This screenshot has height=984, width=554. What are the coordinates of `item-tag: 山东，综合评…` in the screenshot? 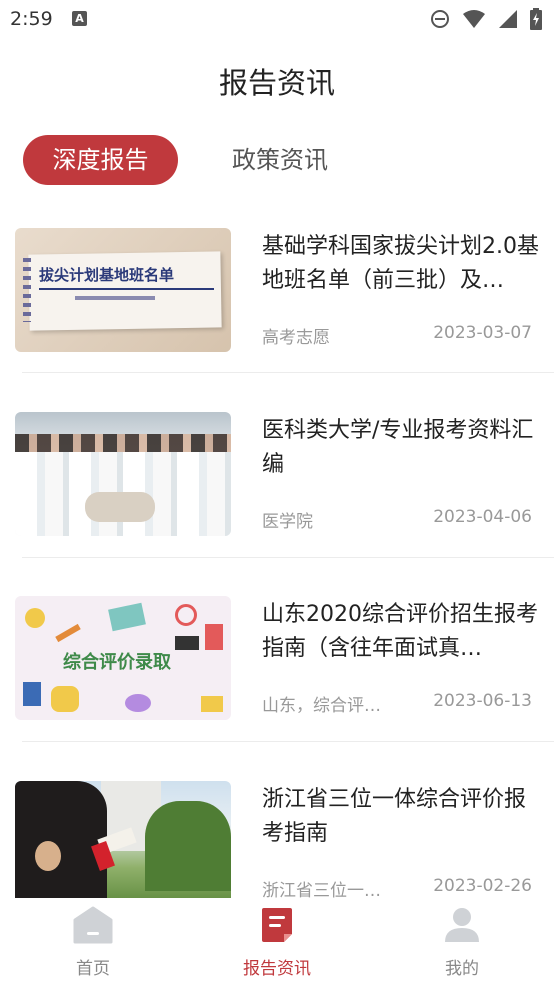 It's located at (321, 706).